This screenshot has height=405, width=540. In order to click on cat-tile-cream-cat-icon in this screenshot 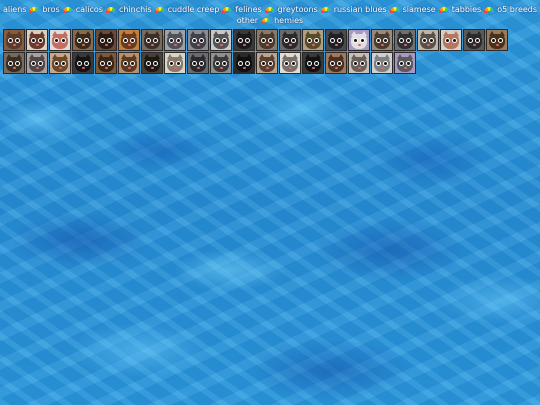, I will do `click(451, 40)`.